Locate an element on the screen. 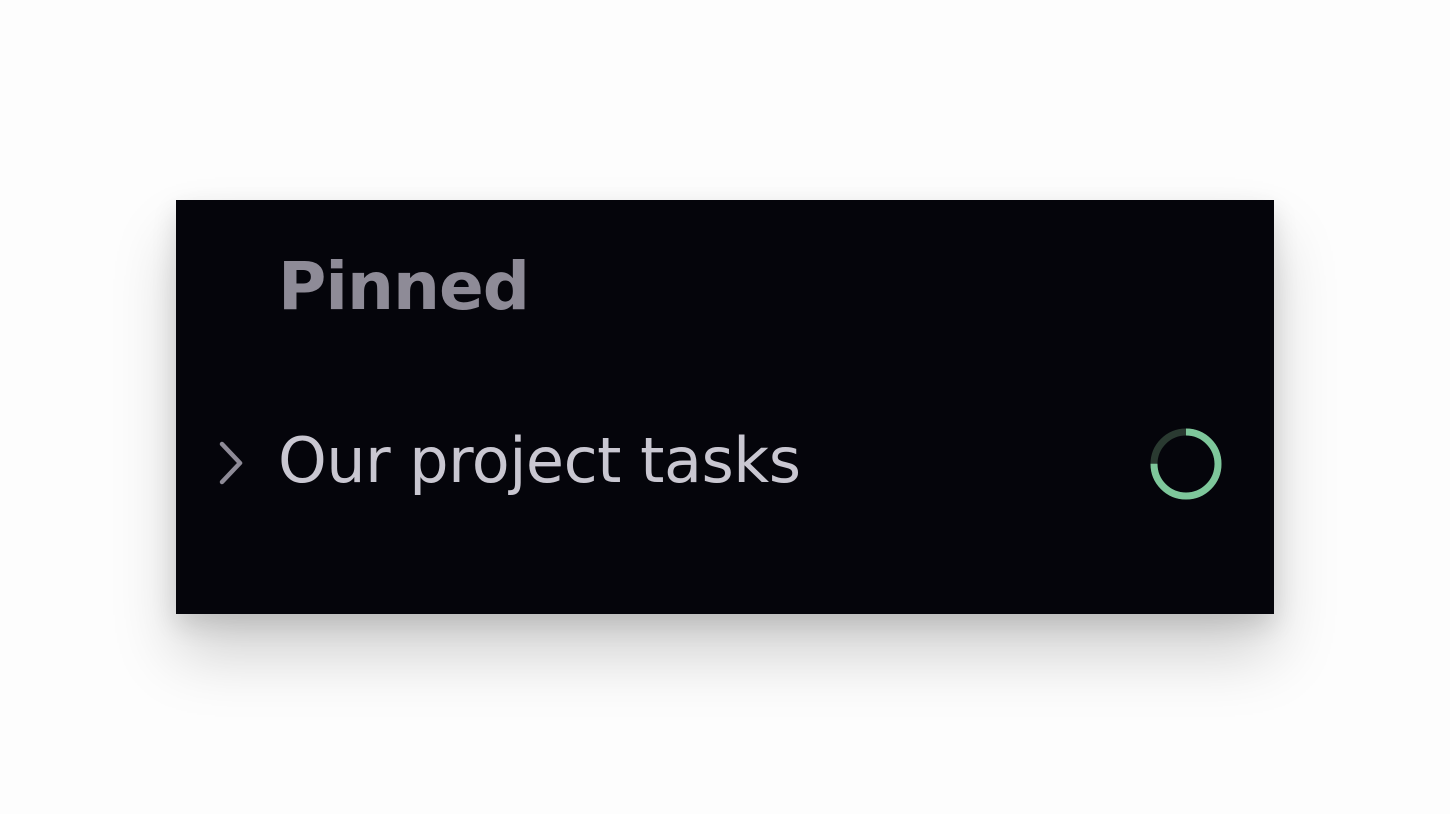 This screenshot has width=1450, height=814. chevron-right-icon-graphic is located at coordinates (231, 463).